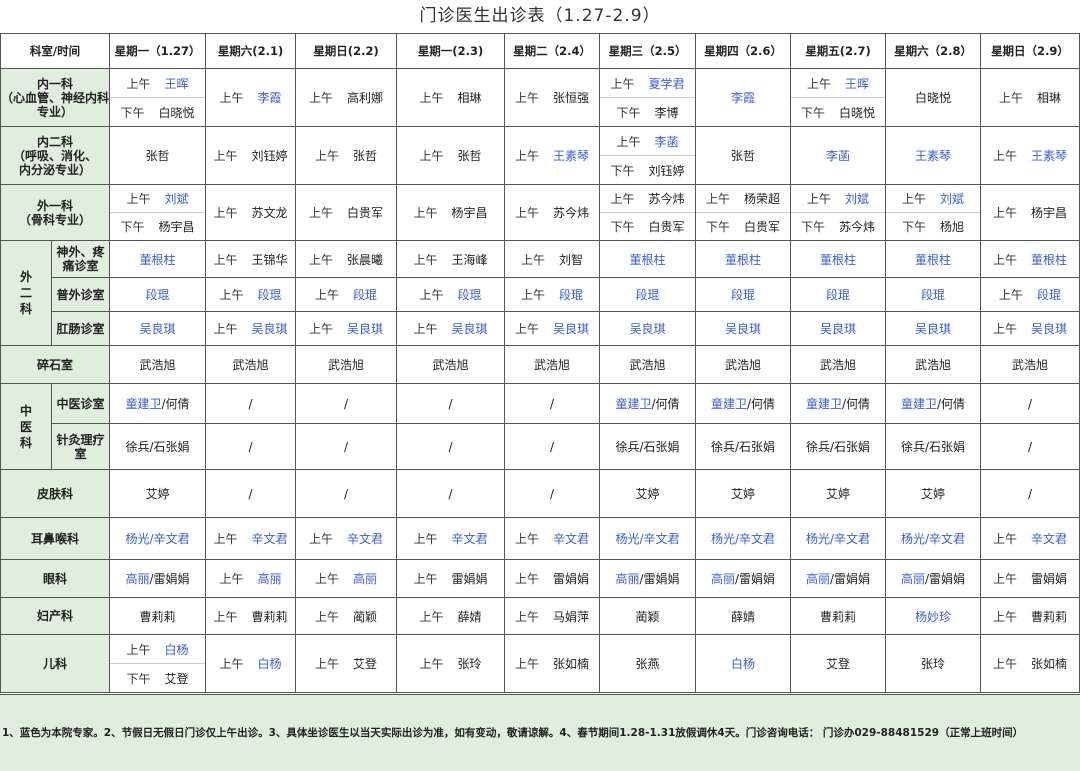  I want to click on doctor-name: 艾登, so click(838, 664).